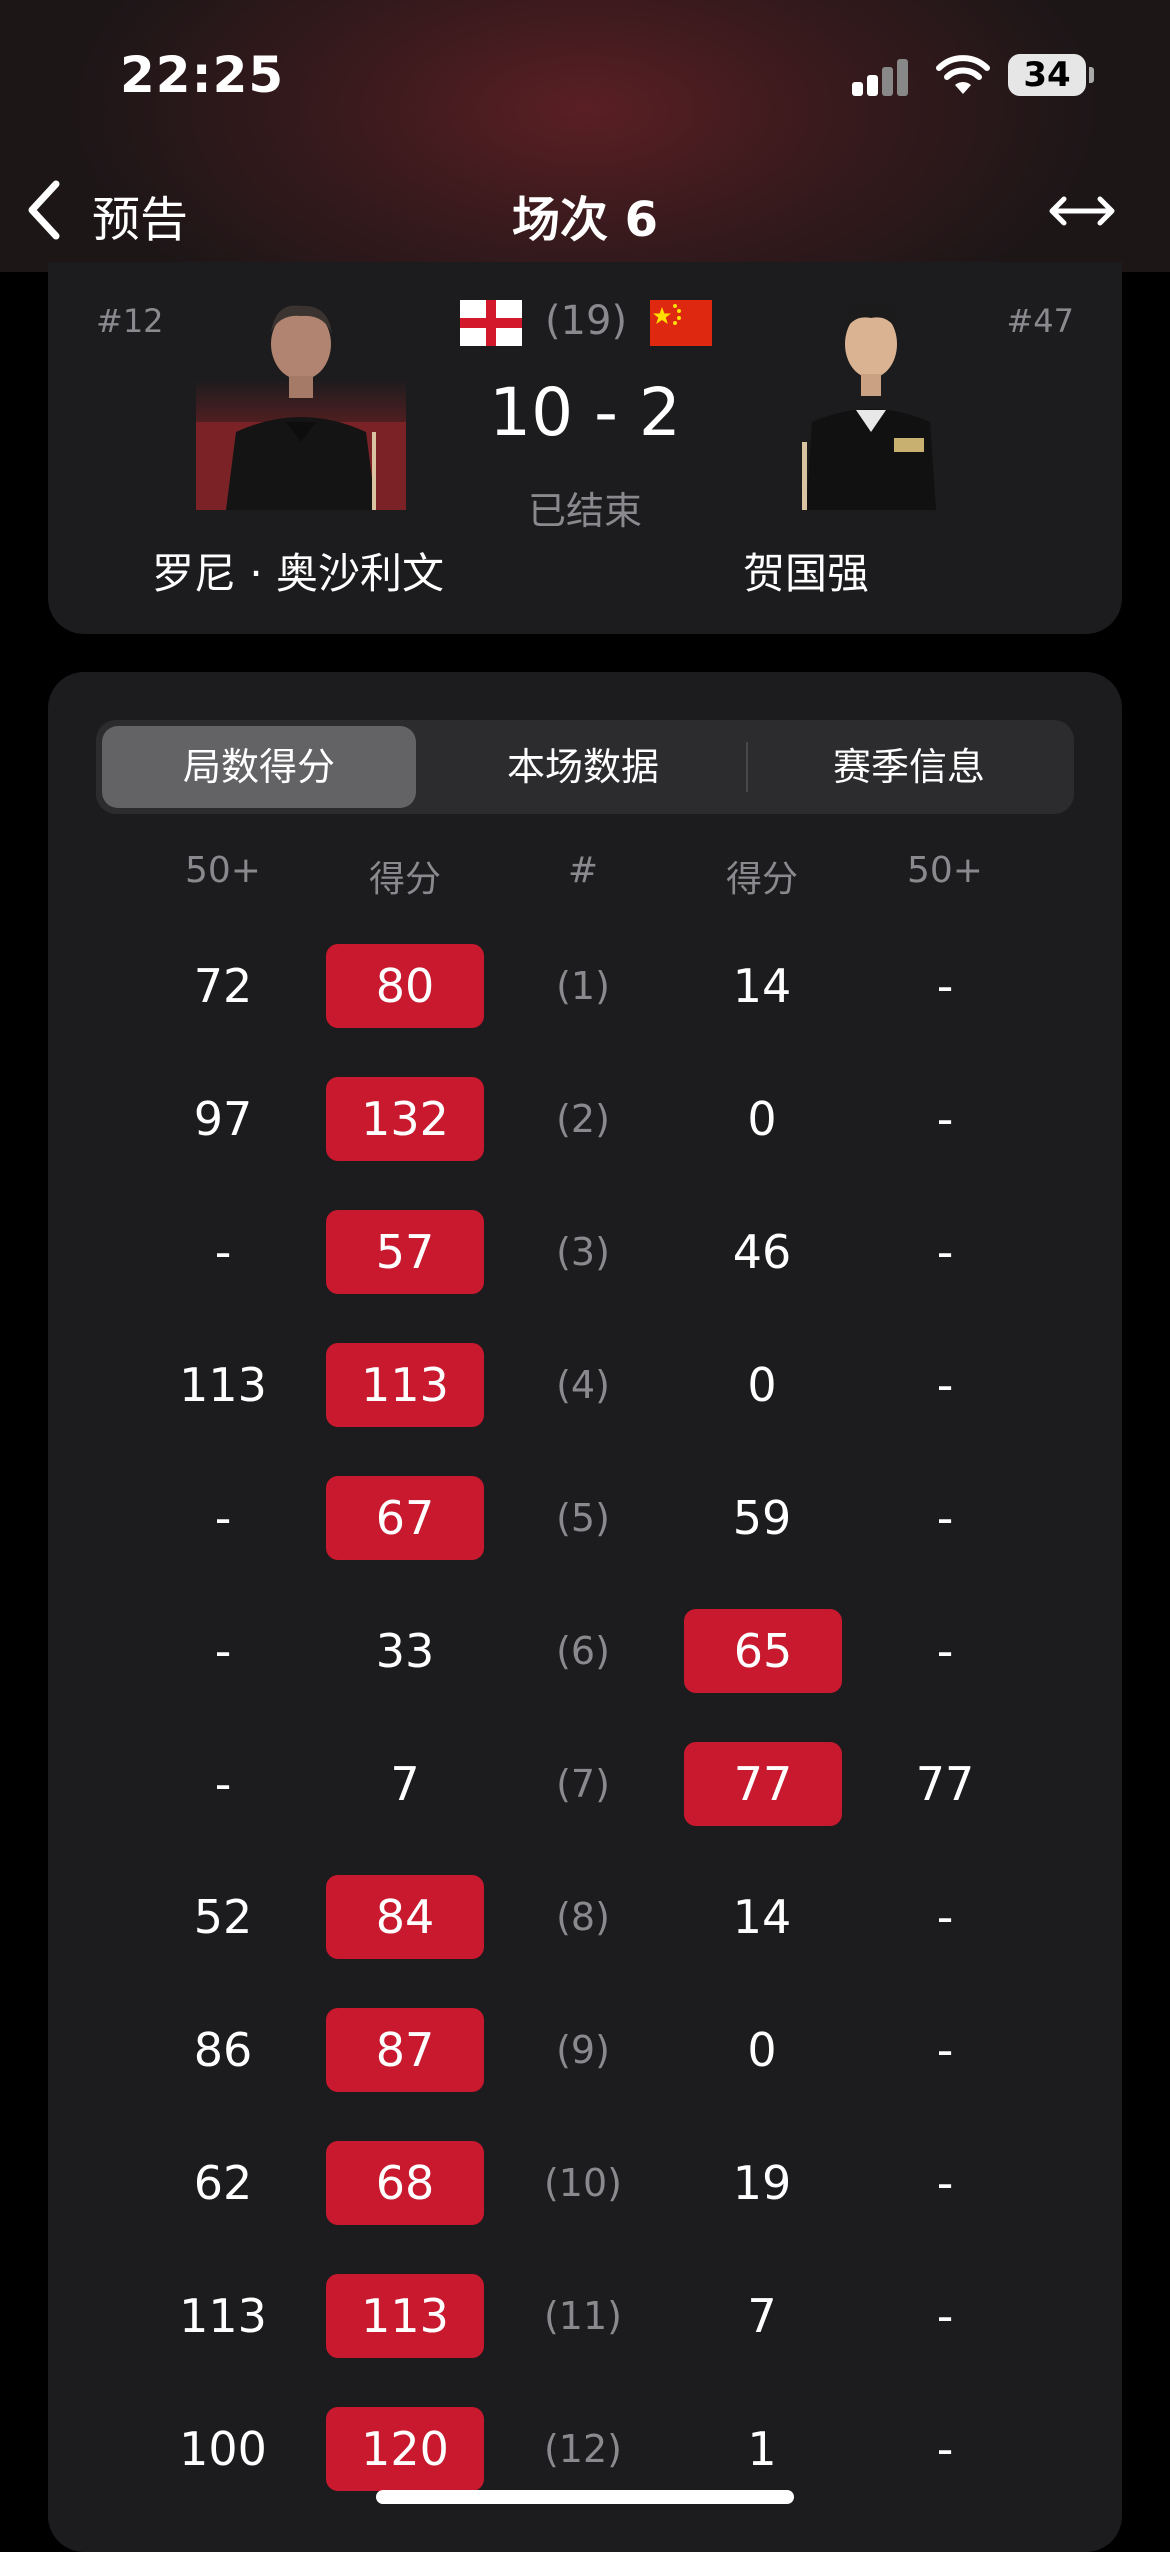  Describe the element at coordinates (223, 1119) in the screenshot. I see `left-break: 97` at that location.